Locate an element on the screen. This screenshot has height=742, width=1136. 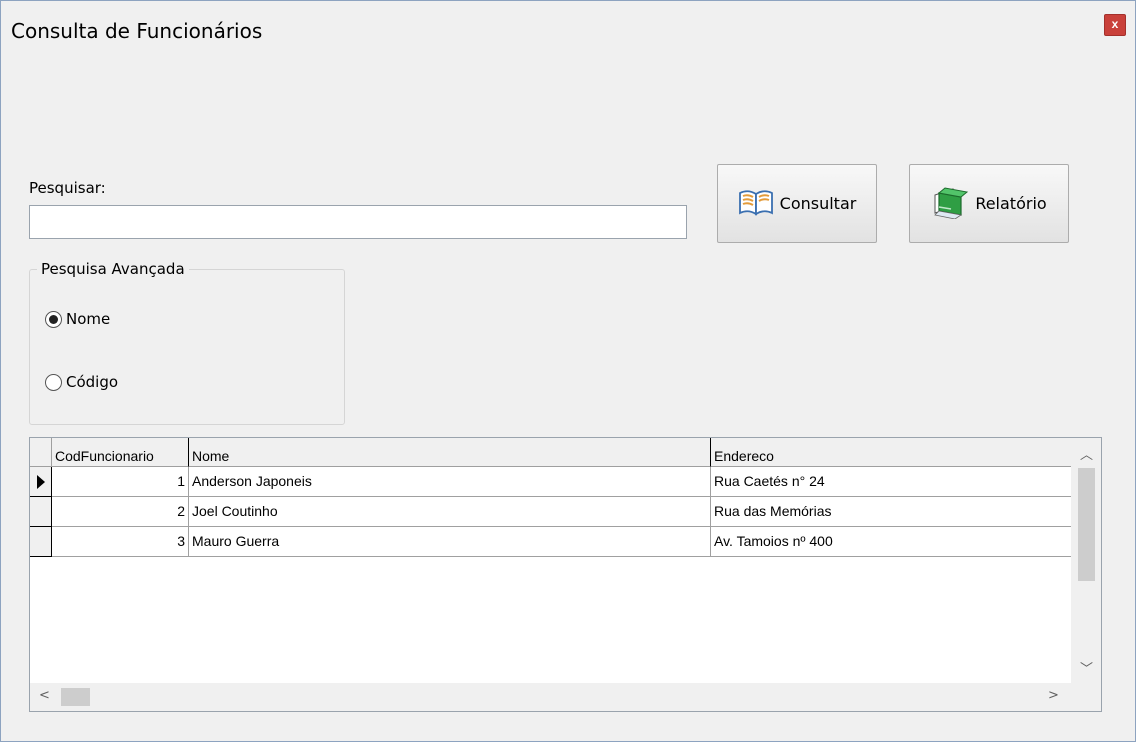
open-book-icon is located at coordinates (756, 204).